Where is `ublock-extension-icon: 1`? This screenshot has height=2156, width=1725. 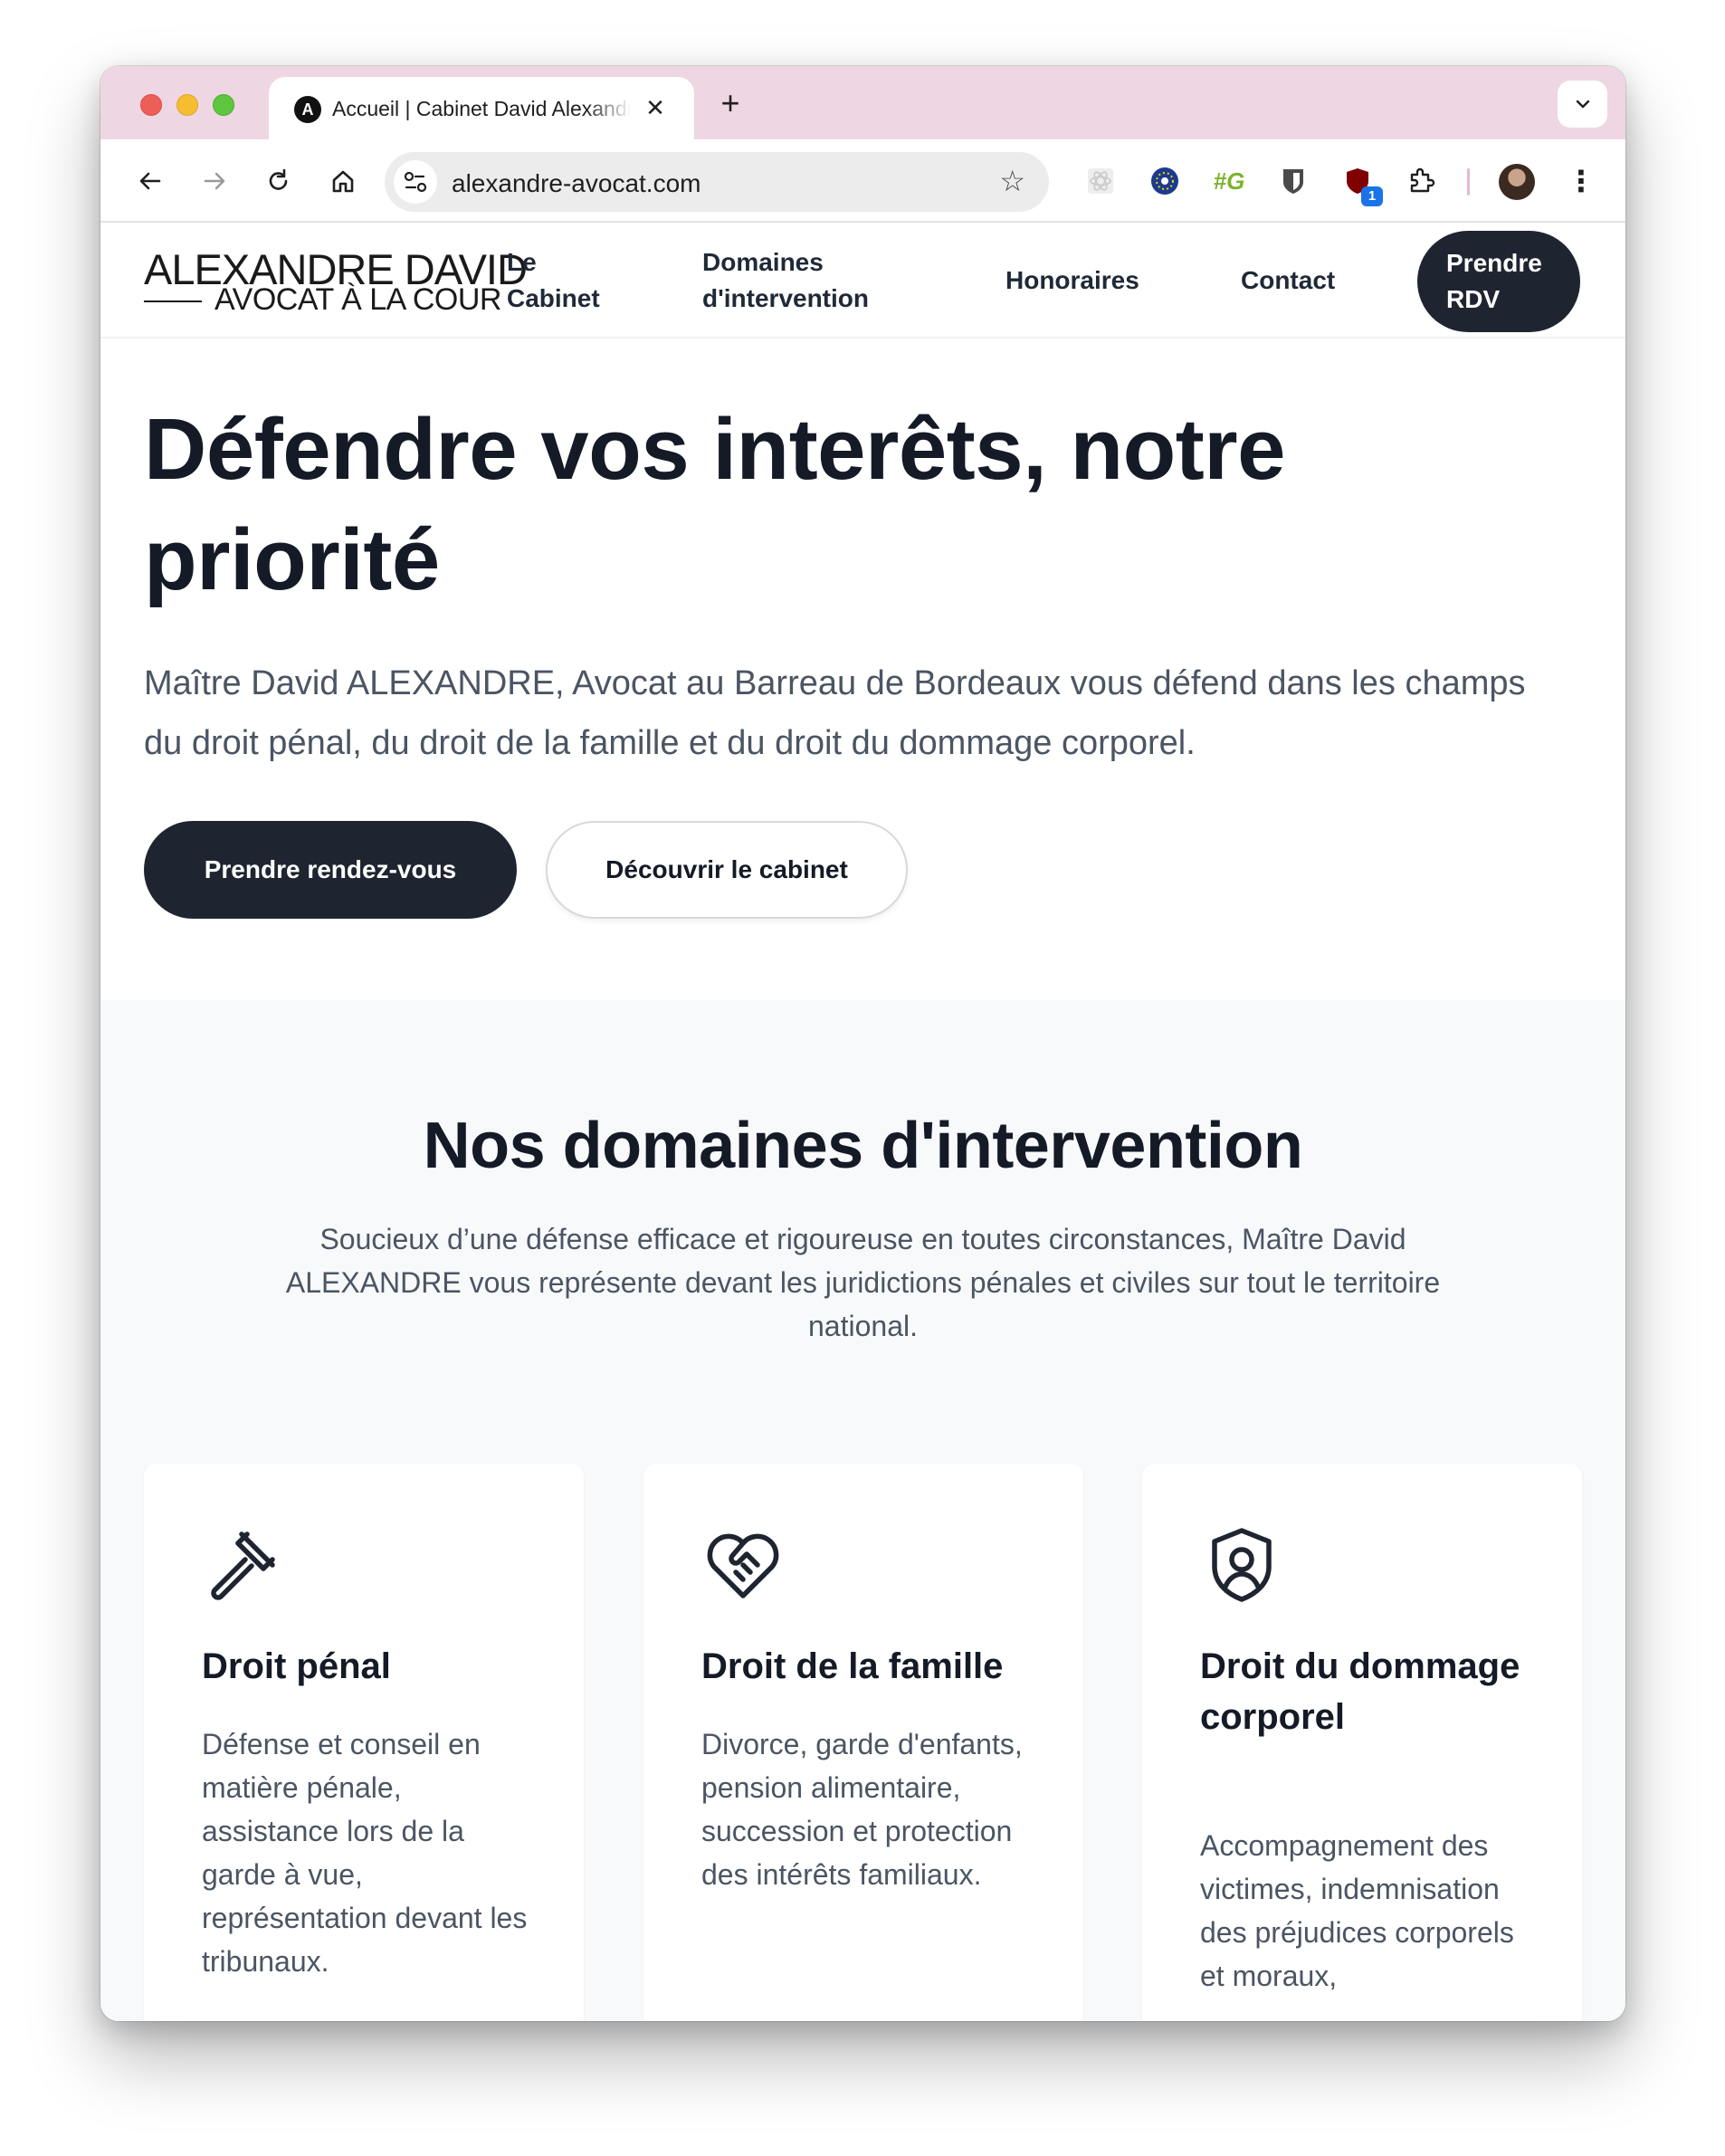
ublock-extension-icon: 1 is located at coordinates (1361, 184).